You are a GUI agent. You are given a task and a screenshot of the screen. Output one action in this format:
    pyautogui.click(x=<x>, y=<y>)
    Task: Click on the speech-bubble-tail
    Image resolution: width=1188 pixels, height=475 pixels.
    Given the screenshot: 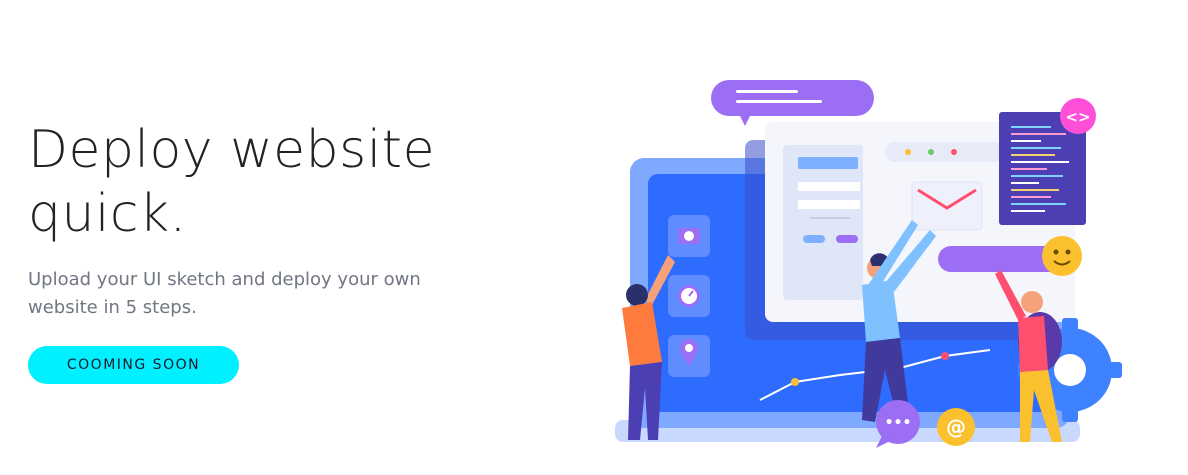 What is the action you would take?
    pyautogui.click(x=745, y=121)
    